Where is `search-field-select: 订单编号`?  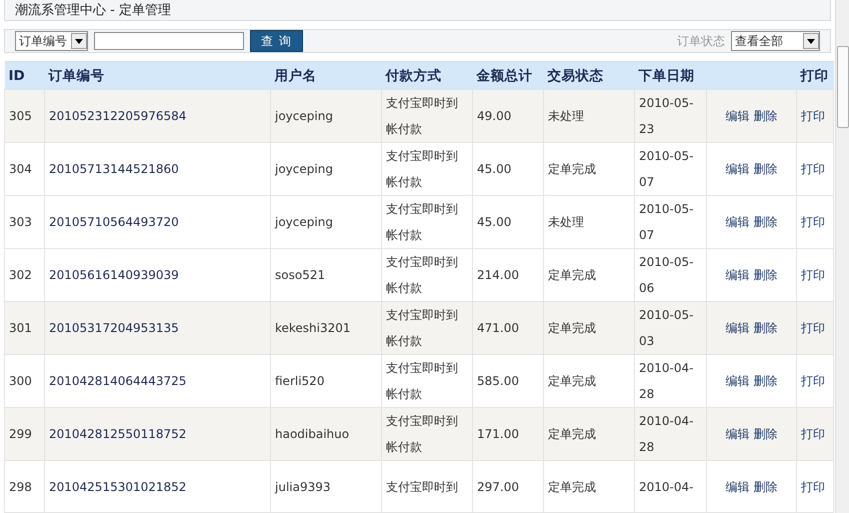 search-field-select: 订单编号 is located at coordinates (51, 41).